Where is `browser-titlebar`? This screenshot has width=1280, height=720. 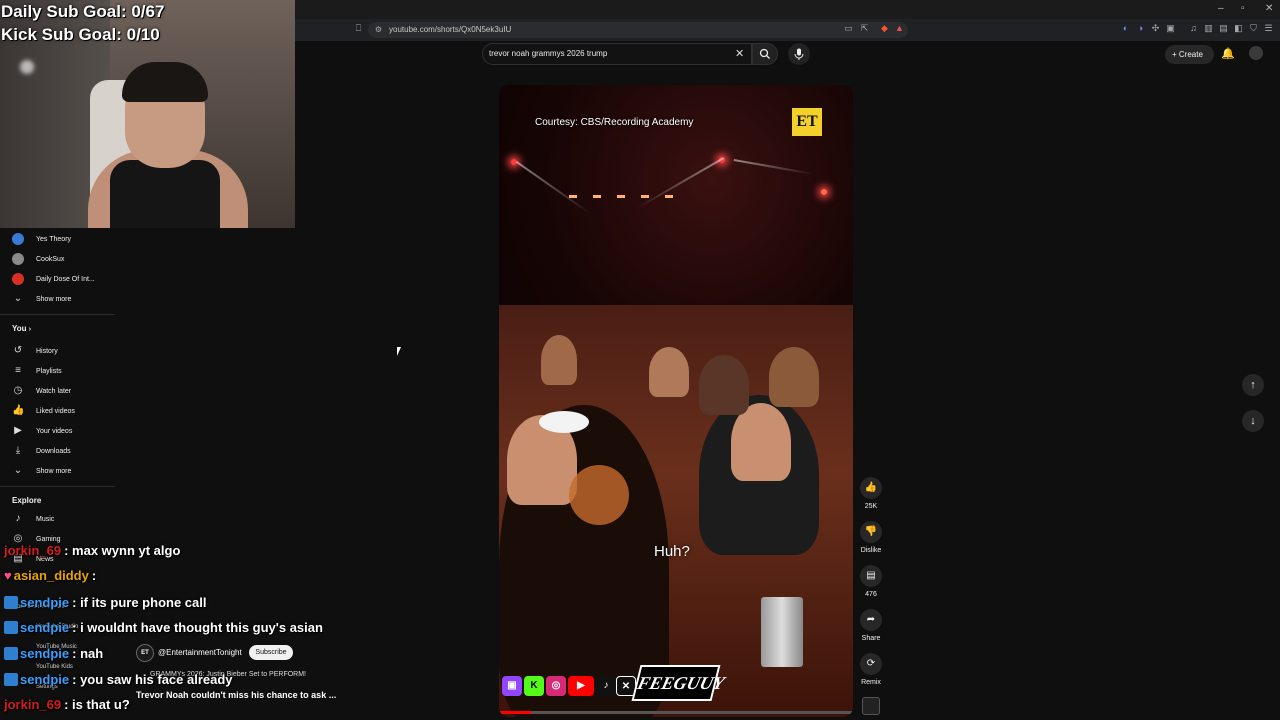
browser-titlebar is located at coordinates (787, 9).